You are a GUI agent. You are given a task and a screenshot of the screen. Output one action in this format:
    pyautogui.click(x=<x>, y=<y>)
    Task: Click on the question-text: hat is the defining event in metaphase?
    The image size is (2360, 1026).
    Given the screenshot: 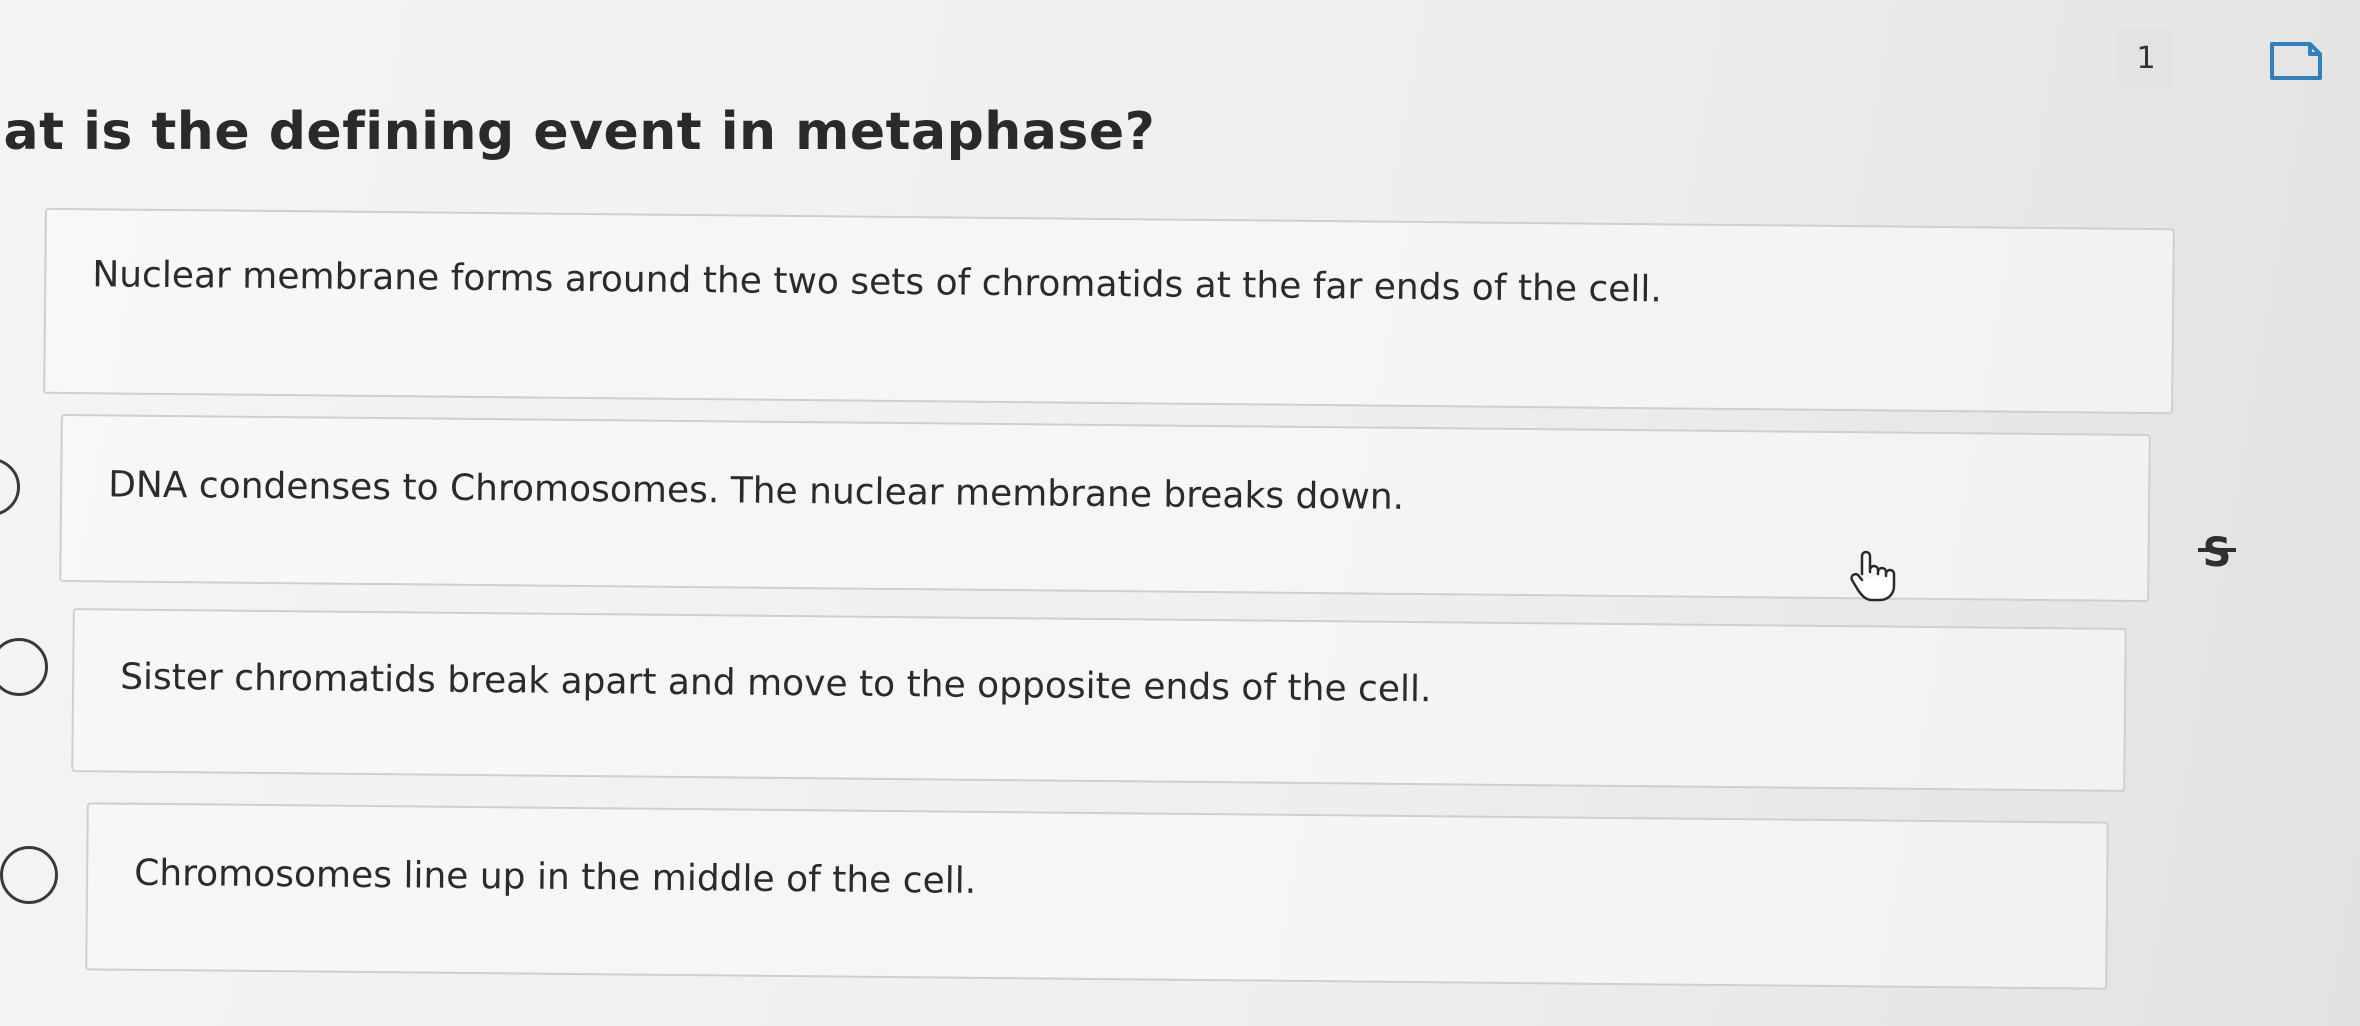 What is the action you would take?
    pyautogui.click(x=578, y=132)
    